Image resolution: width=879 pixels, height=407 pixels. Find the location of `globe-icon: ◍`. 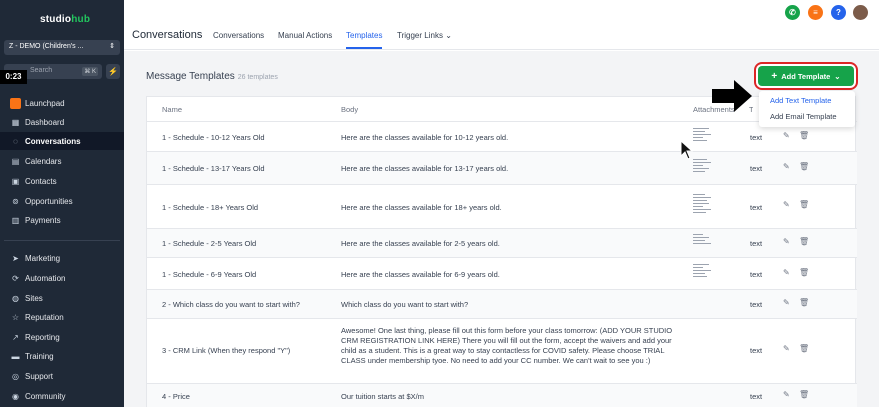

globe-icon: ◍ is located at coordinates (15, 298).